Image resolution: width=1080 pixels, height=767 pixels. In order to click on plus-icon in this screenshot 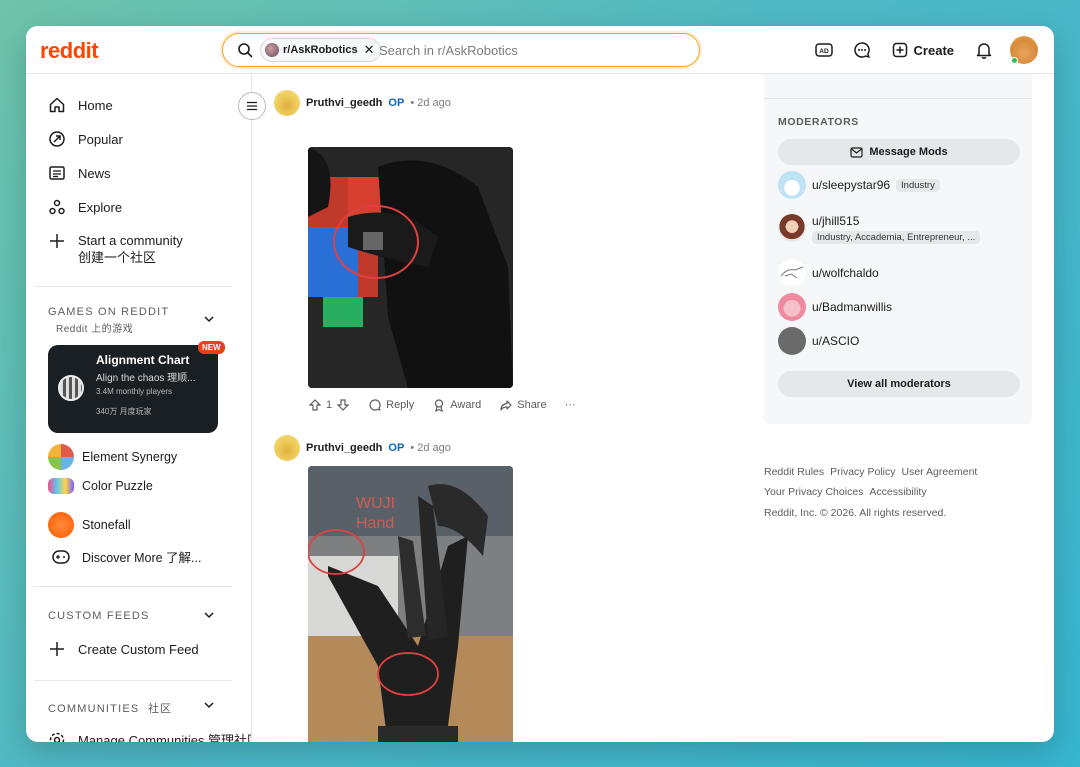, I will do `click(57, 649)`.